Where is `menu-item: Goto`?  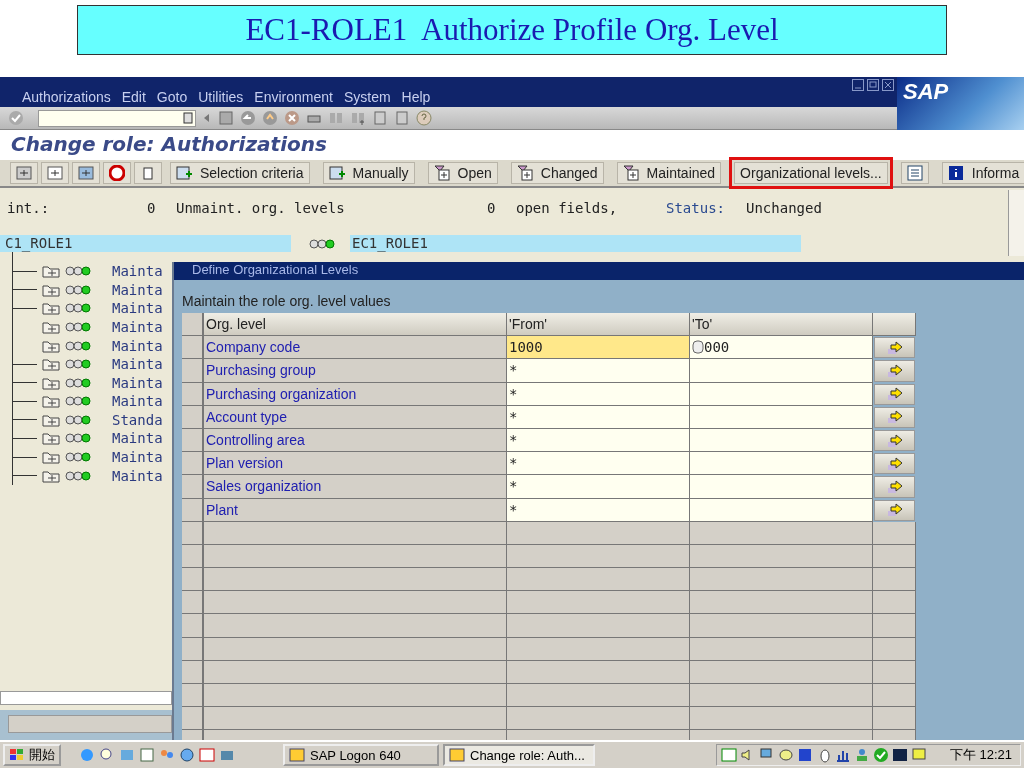 menu-item: Goto is located at coordinates (172, 97).